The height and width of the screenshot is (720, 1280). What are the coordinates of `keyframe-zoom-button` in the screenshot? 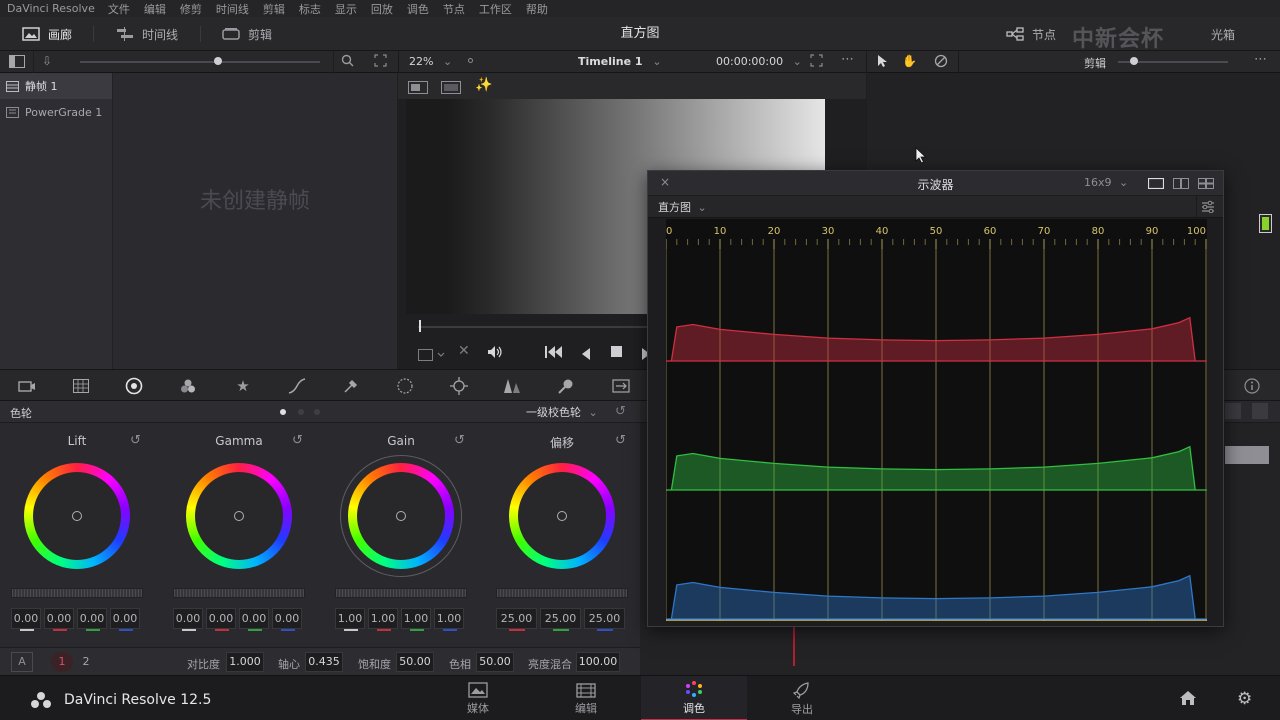 It's located at (1233, 411).